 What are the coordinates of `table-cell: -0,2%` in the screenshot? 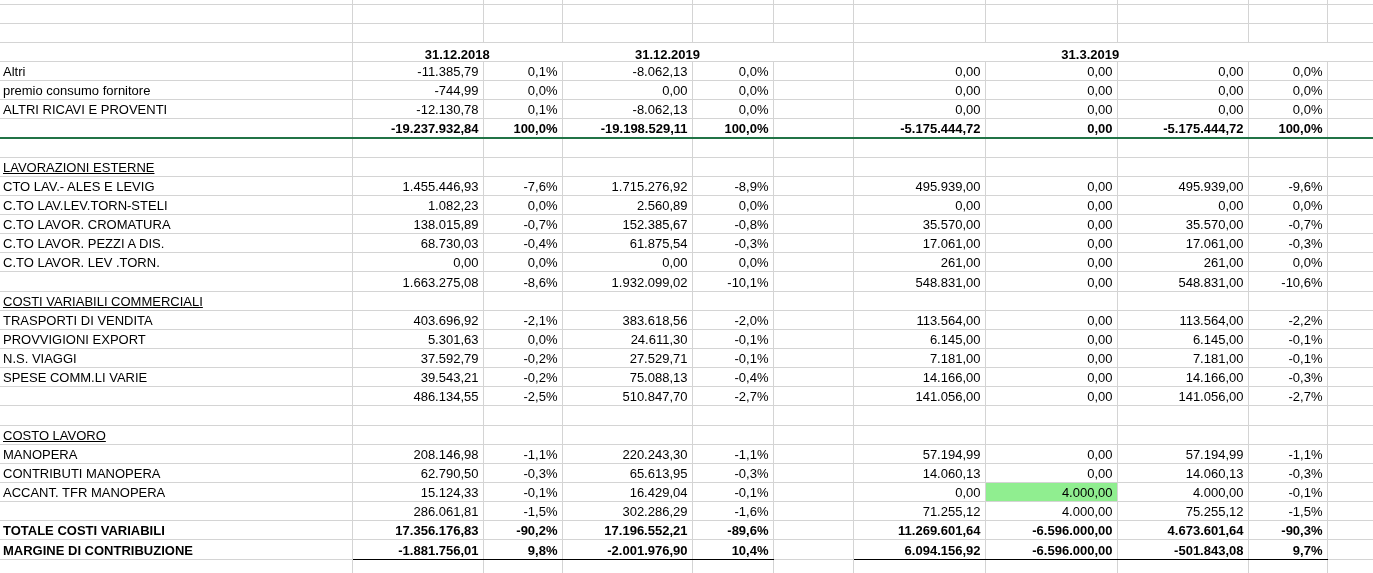 It's located at (522, 358).